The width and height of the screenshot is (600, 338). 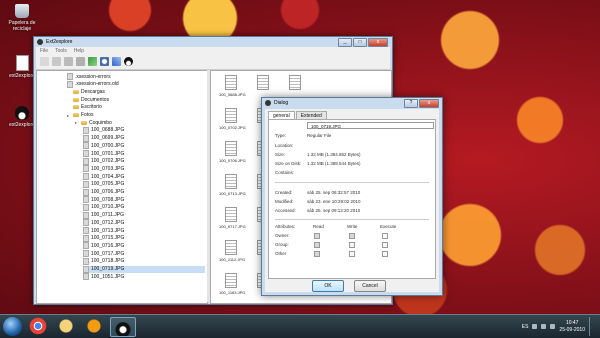 I want to click on size-value: 1.32 MB (1.384.862 Bytes), so click(x=334, y=154).